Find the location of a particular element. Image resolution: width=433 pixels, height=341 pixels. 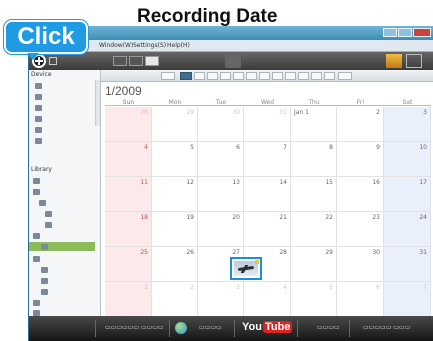

calendar-day-cell: 13 is located at coordinates (221, 194).